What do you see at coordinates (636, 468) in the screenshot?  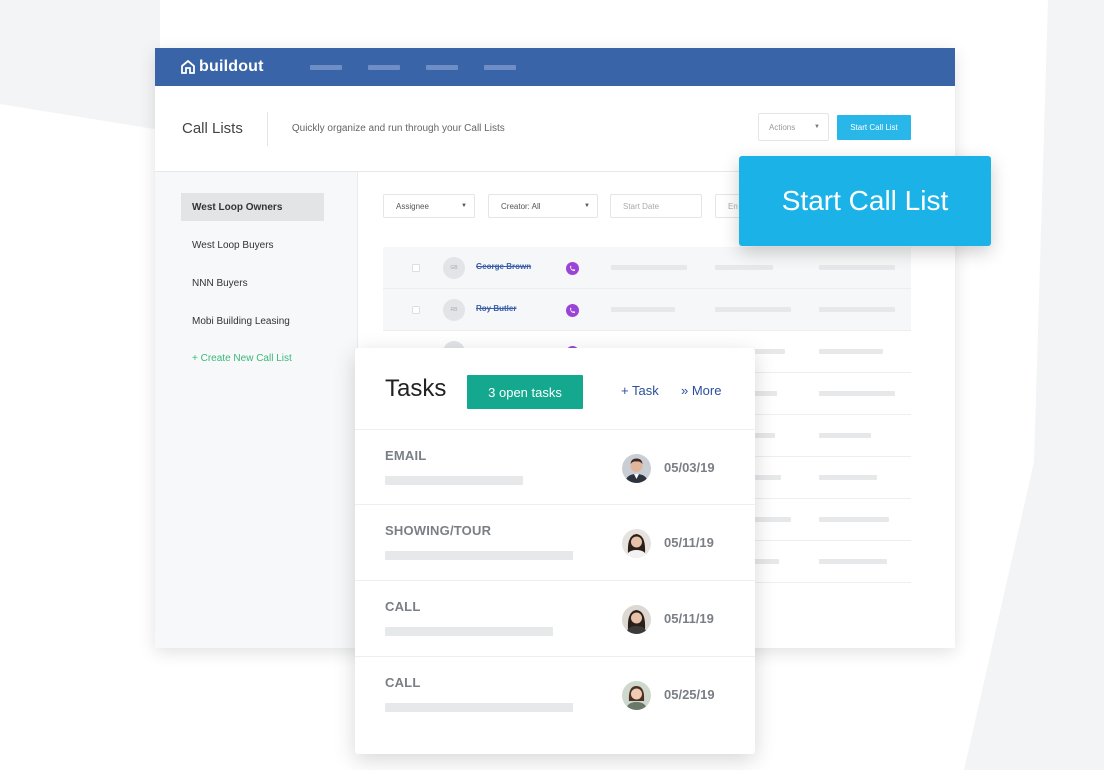 I see `man-avatar` at bounding box center [636, 468].